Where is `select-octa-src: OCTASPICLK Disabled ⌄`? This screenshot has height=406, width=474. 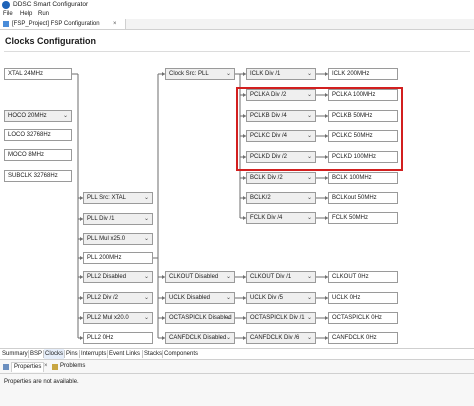 select-octa-src: OCTASPICLK Disabled ⌄ is located at coordinates (200, 318).